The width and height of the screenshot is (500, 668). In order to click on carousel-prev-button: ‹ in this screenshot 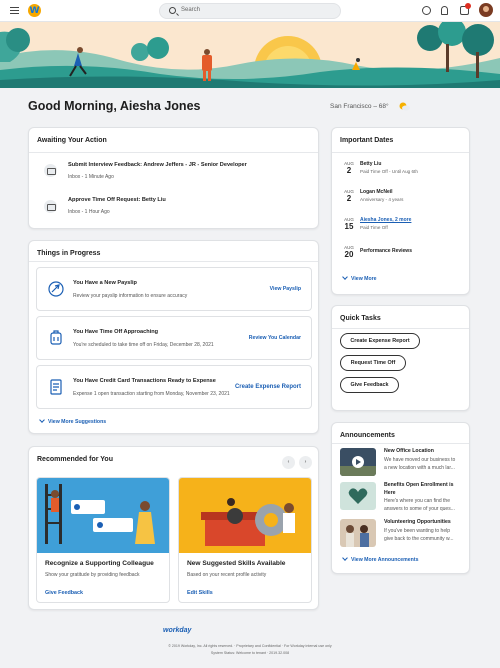, I will do `click(288, 462)`.